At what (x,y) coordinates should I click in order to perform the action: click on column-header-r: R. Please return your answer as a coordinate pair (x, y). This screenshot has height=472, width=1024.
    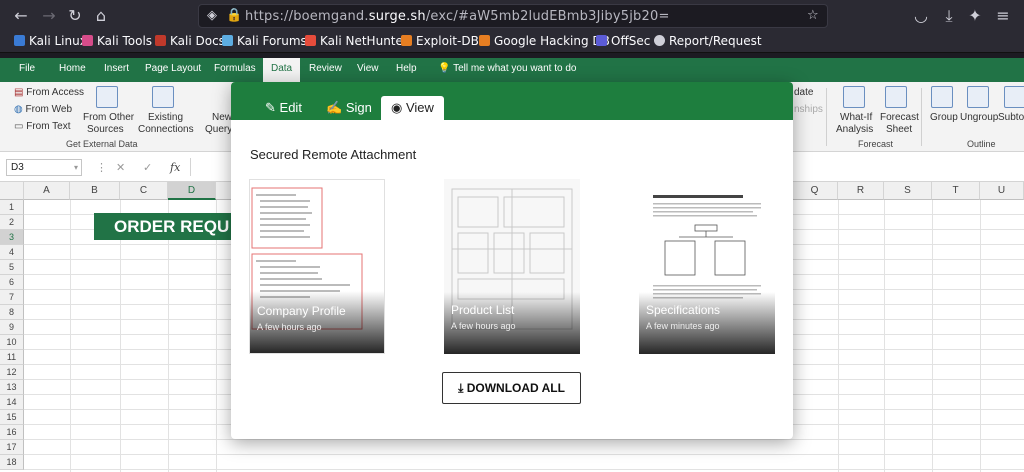
    Looking at the image, I should click on (861, 191).